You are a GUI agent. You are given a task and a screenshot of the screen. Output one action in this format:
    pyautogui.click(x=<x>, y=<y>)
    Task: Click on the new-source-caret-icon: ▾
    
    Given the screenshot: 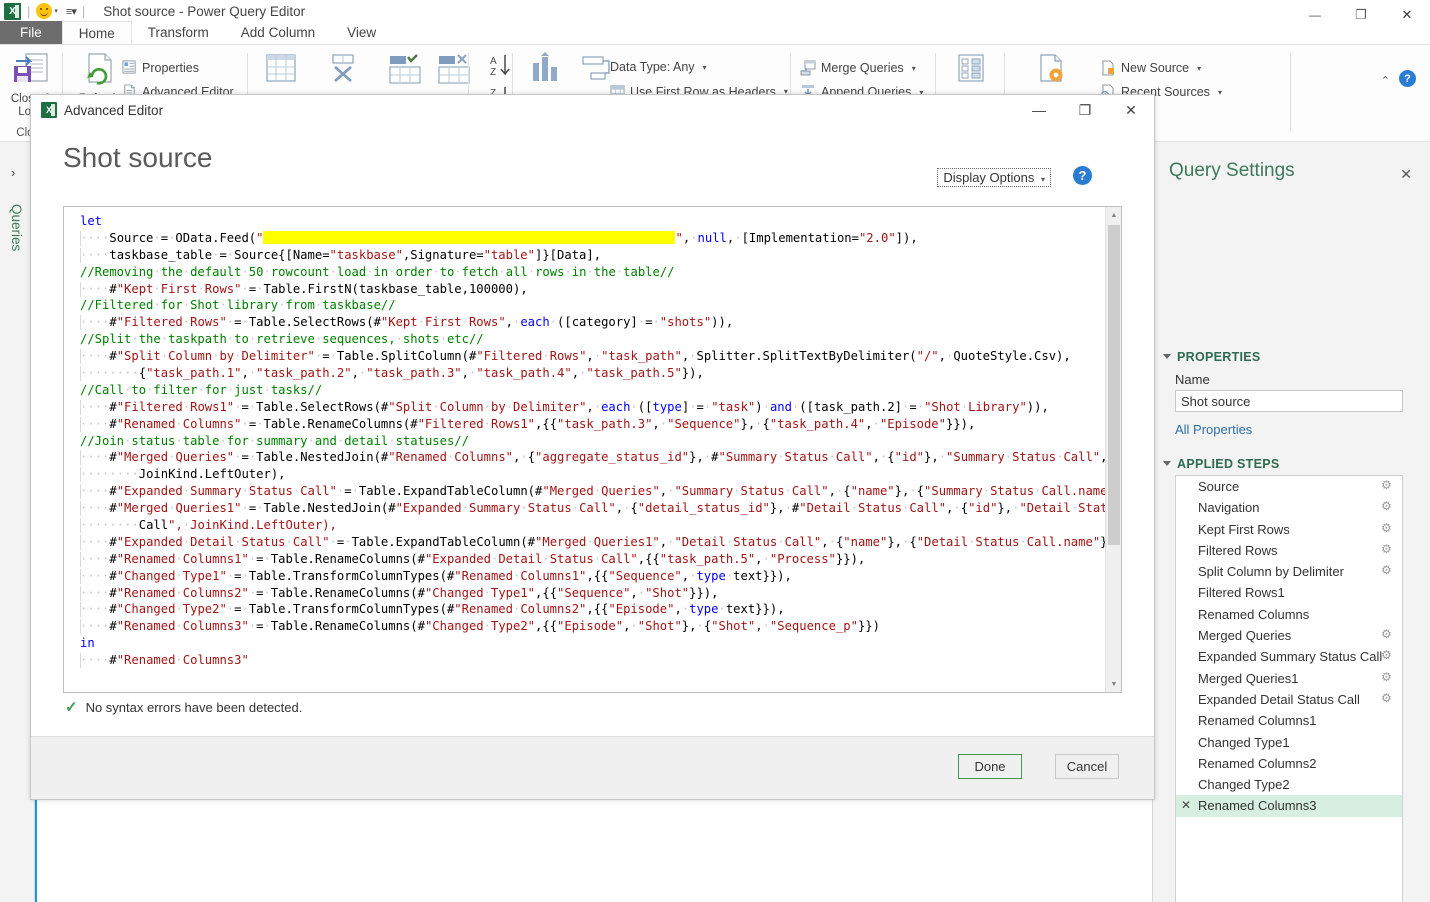 What is the action you would take?
    pyautogui.click(x=1199, y=68)
    